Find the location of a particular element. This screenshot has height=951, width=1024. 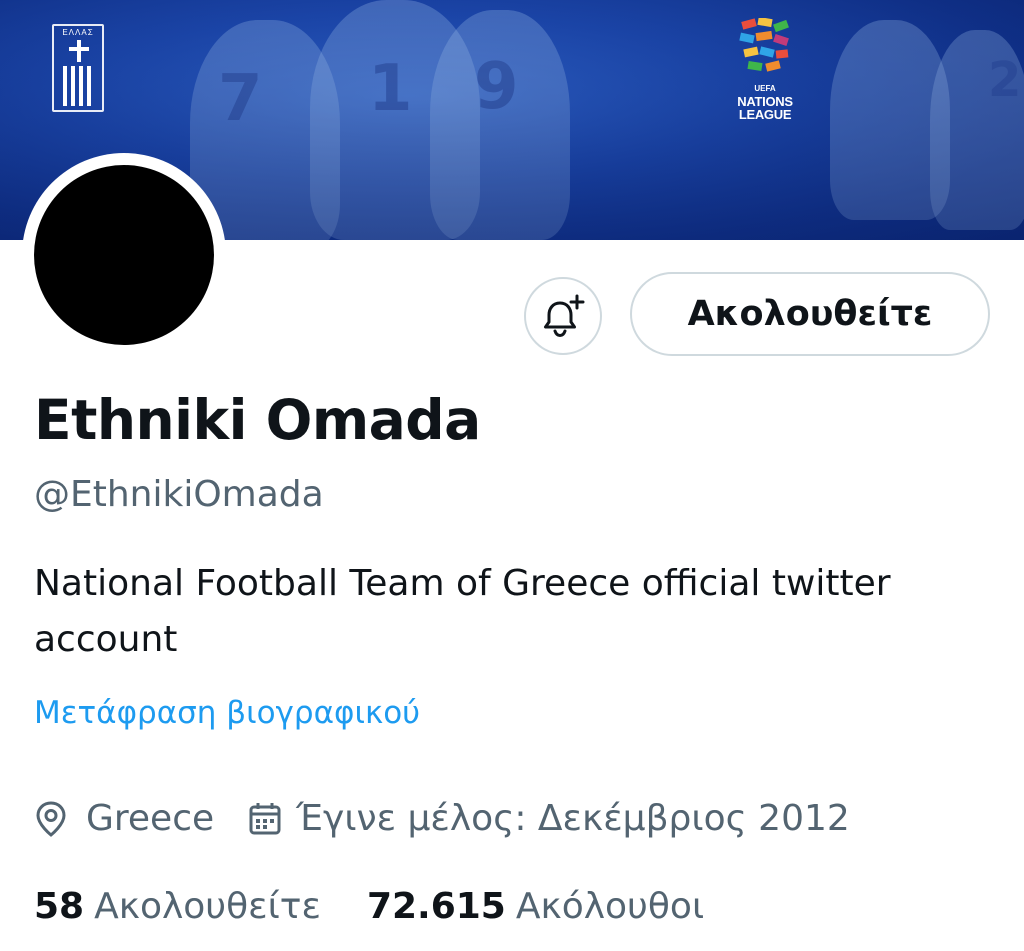

user-handle: @EthnikiOmada is located at coordinates (179, 494).